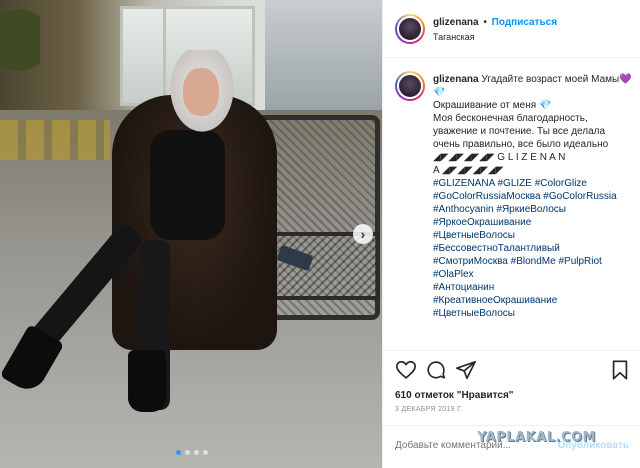 This screenshot has width=640, height=468. I want to click on share-icon, so click(466, 370).